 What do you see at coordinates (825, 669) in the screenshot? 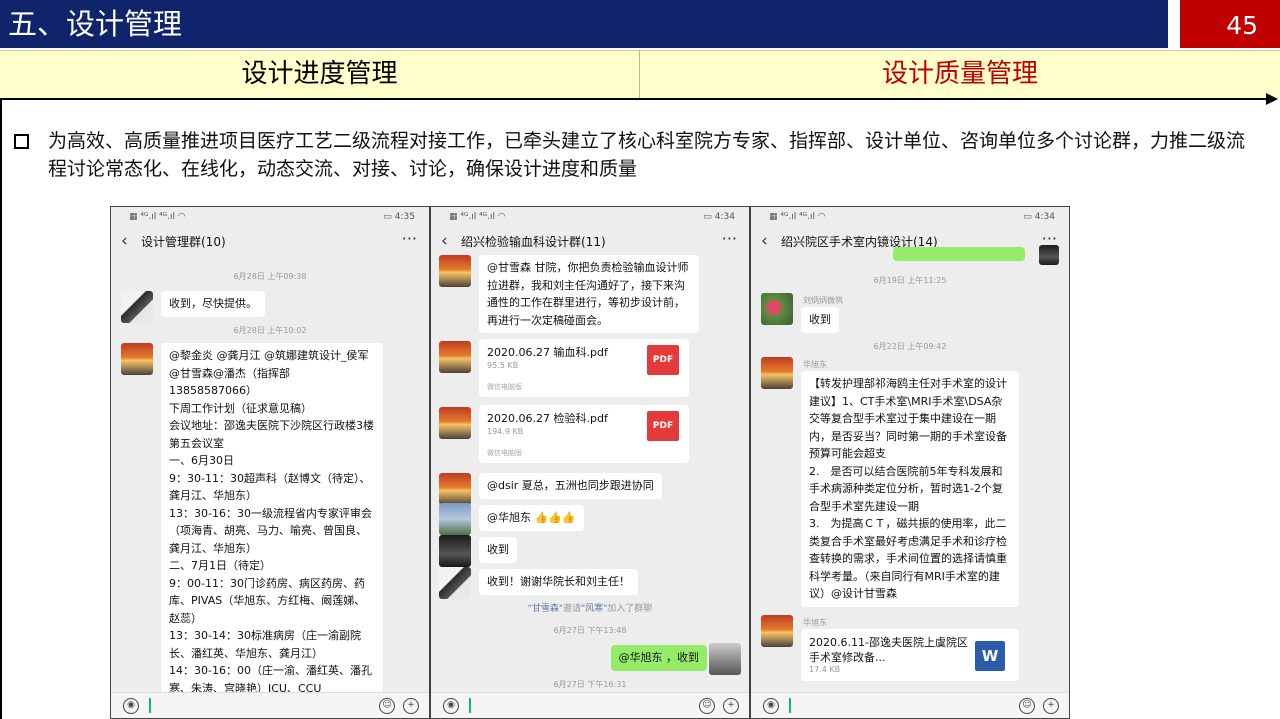
I see `file-size: 17.4 KB` at bounding box center [825, 669].